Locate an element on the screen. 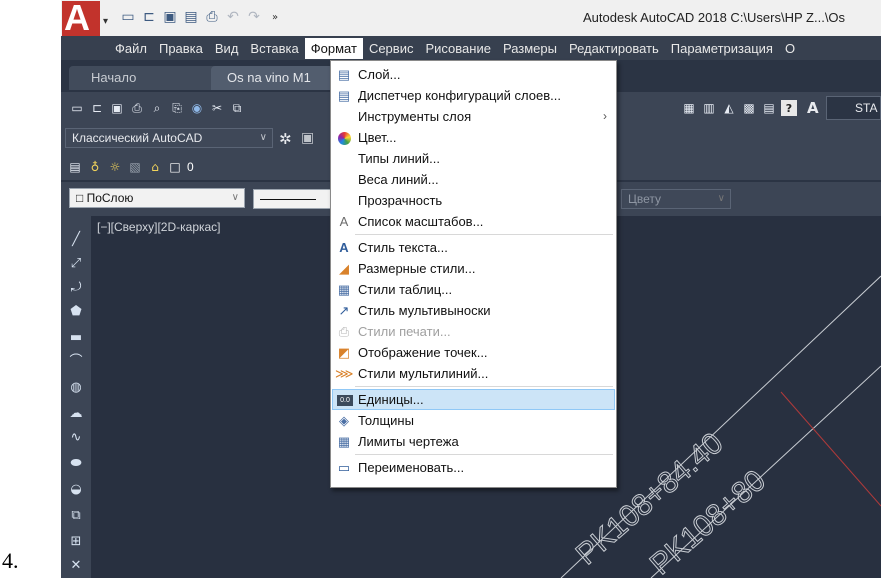 This screenshot has height=578, width=881. menu-item-label: Инструменты слоя is located at coordinates (415, 116).